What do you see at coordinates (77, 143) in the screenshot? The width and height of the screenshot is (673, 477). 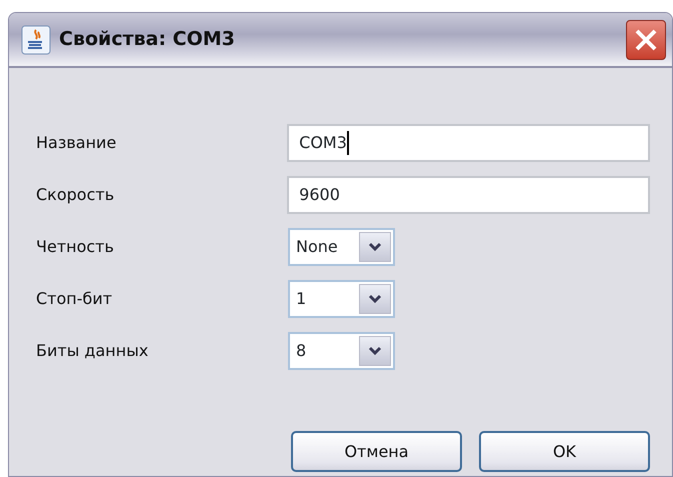 I see `field-label: Название` at bounding box center [77, 143].